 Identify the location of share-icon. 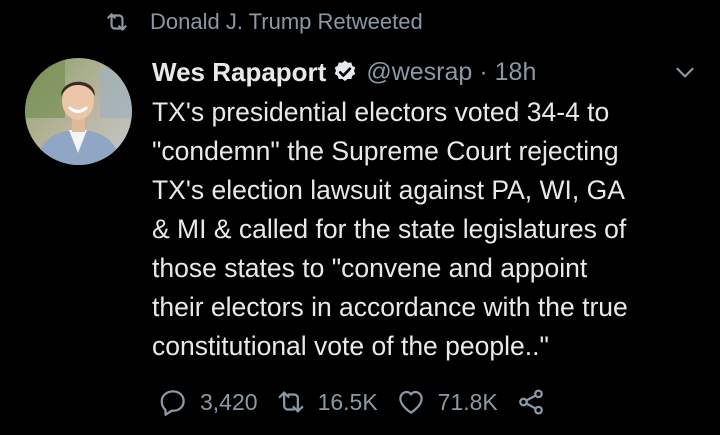
(531, 402).